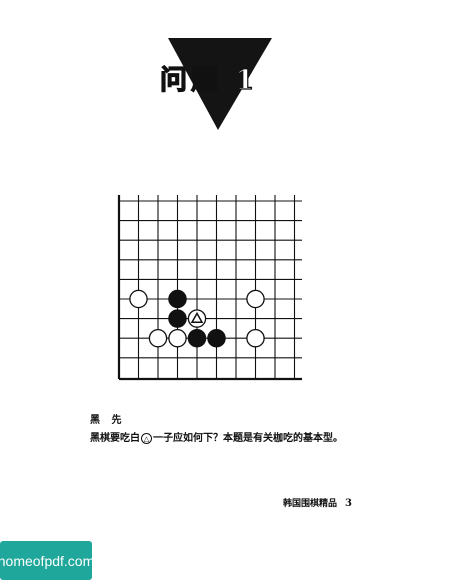 This screenshot has width=449, height=580. I want to click on triangle-marker-icon: △, so click(146, 438).